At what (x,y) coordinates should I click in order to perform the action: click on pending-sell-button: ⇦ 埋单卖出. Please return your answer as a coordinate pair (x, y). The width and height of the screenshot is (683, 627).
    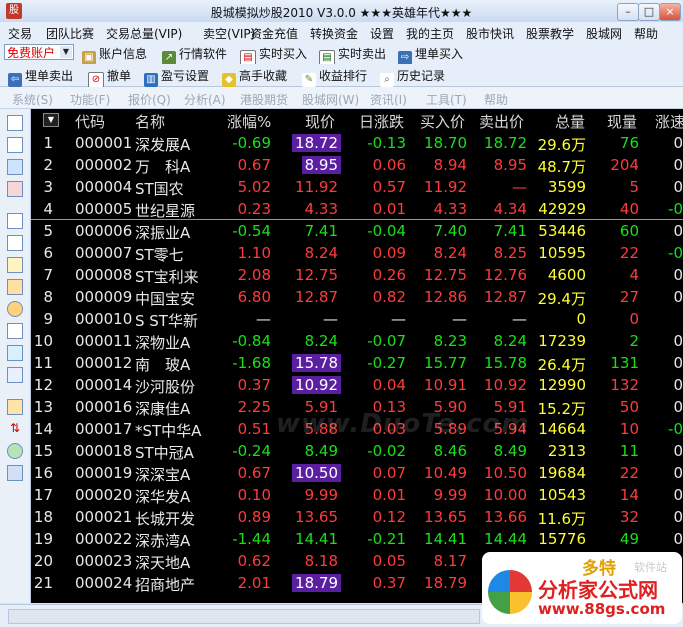
    Looking at the image, I should click on (40, 77).